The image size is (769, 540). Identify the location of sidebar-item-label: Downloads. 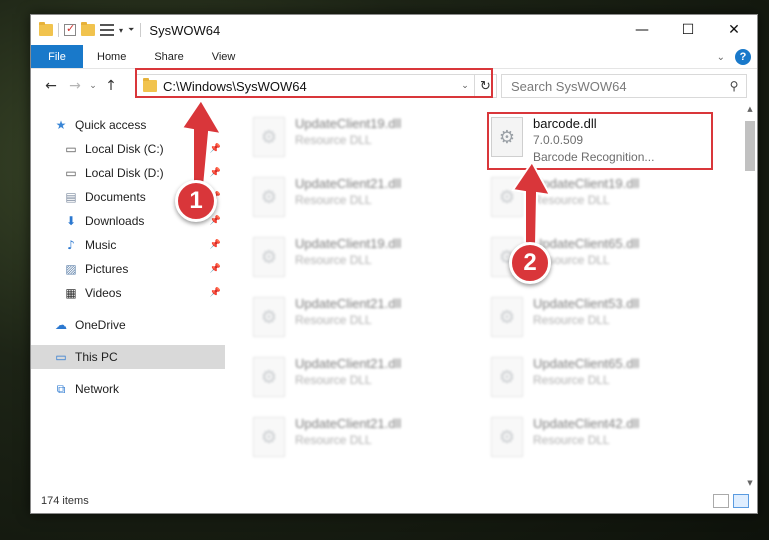
(115, 221).